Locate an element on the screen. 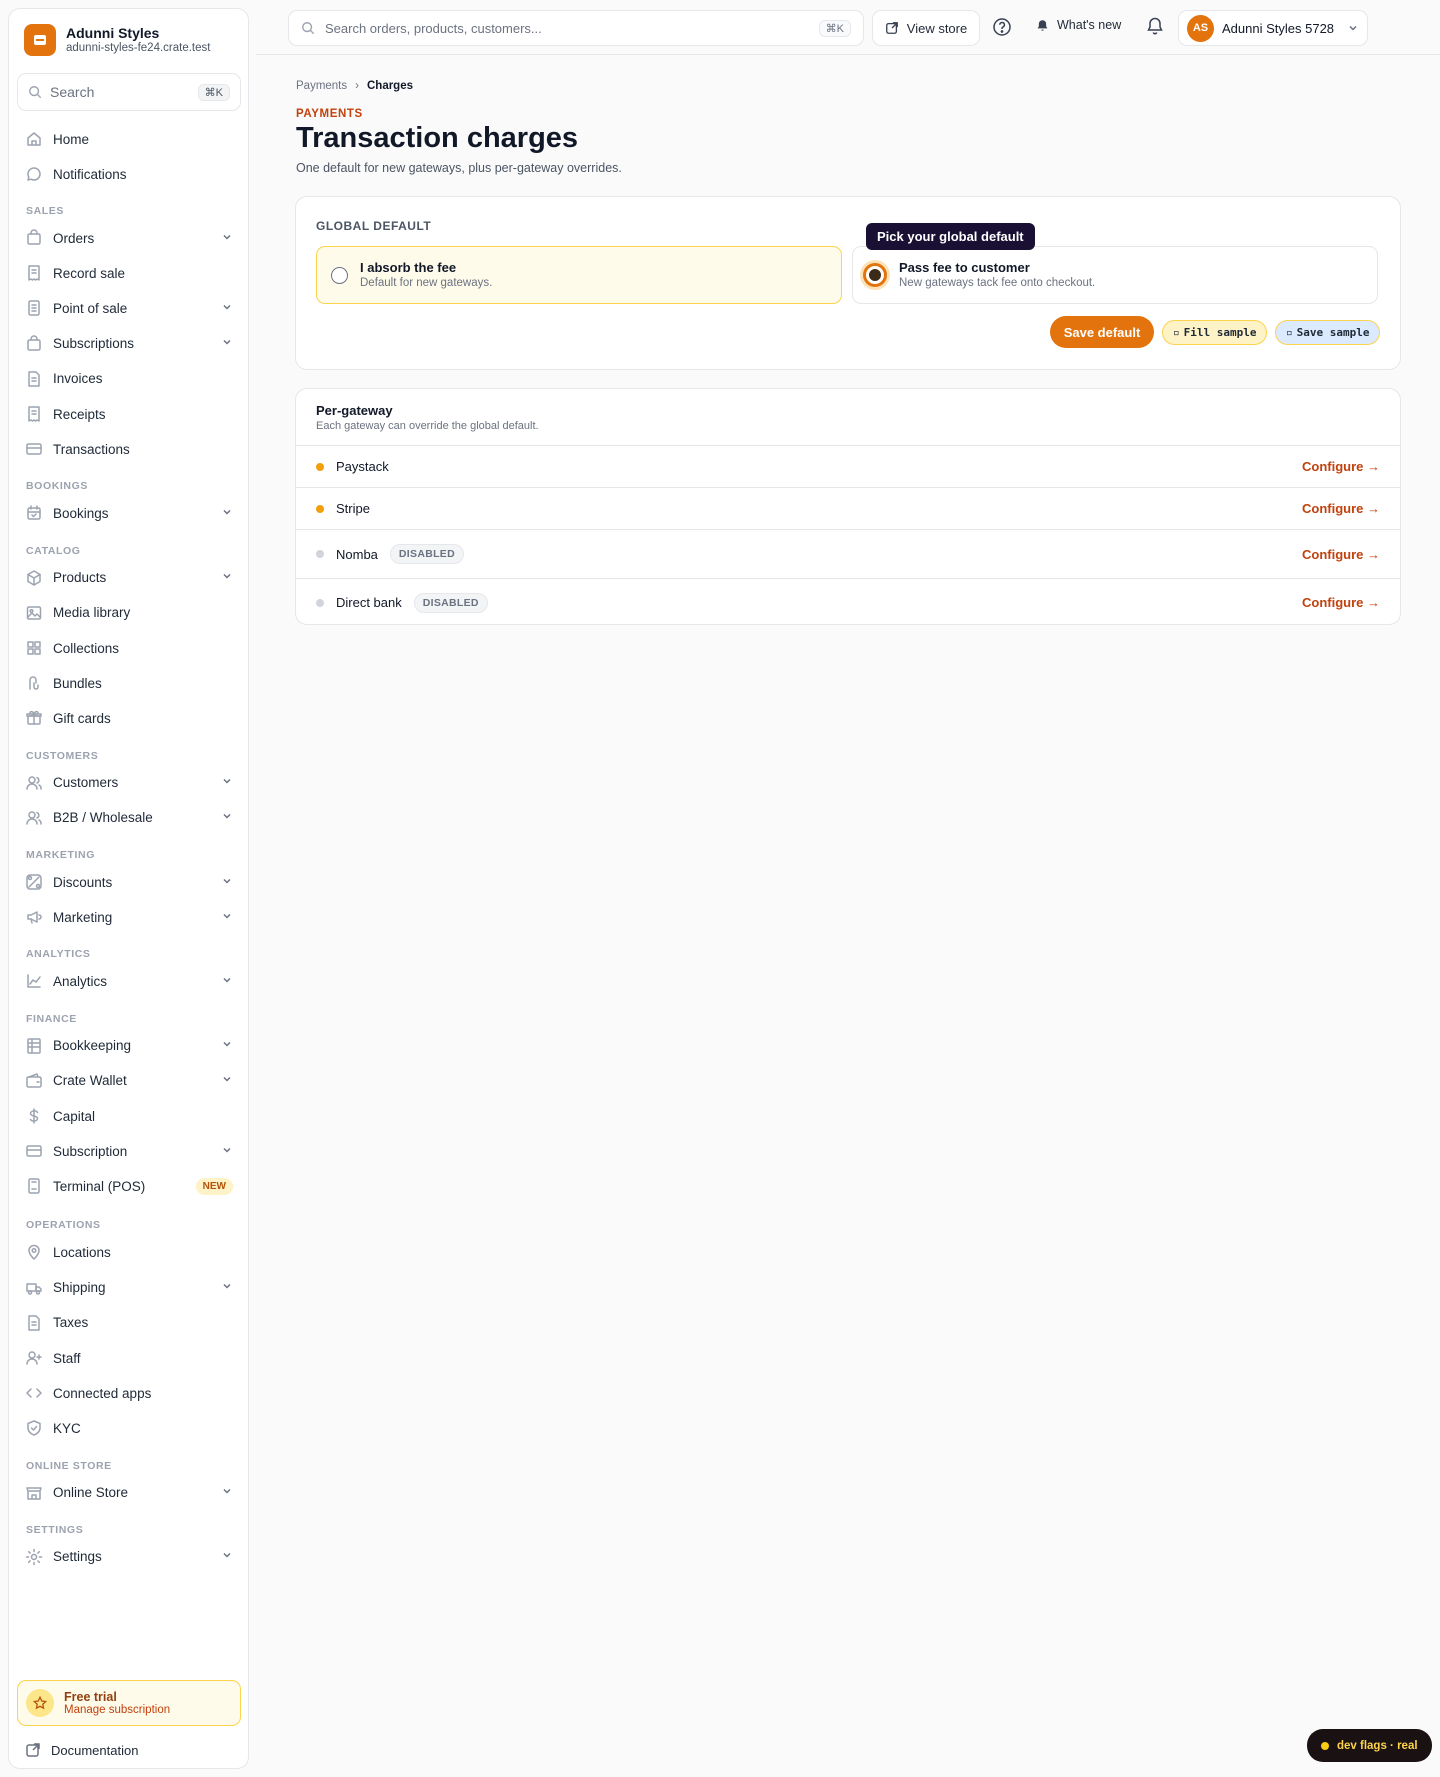 The height and width of the screenshot is (1777, 1440). sidebar-item-connected-apps: Connected apps is located at coordinates (129, 1393).